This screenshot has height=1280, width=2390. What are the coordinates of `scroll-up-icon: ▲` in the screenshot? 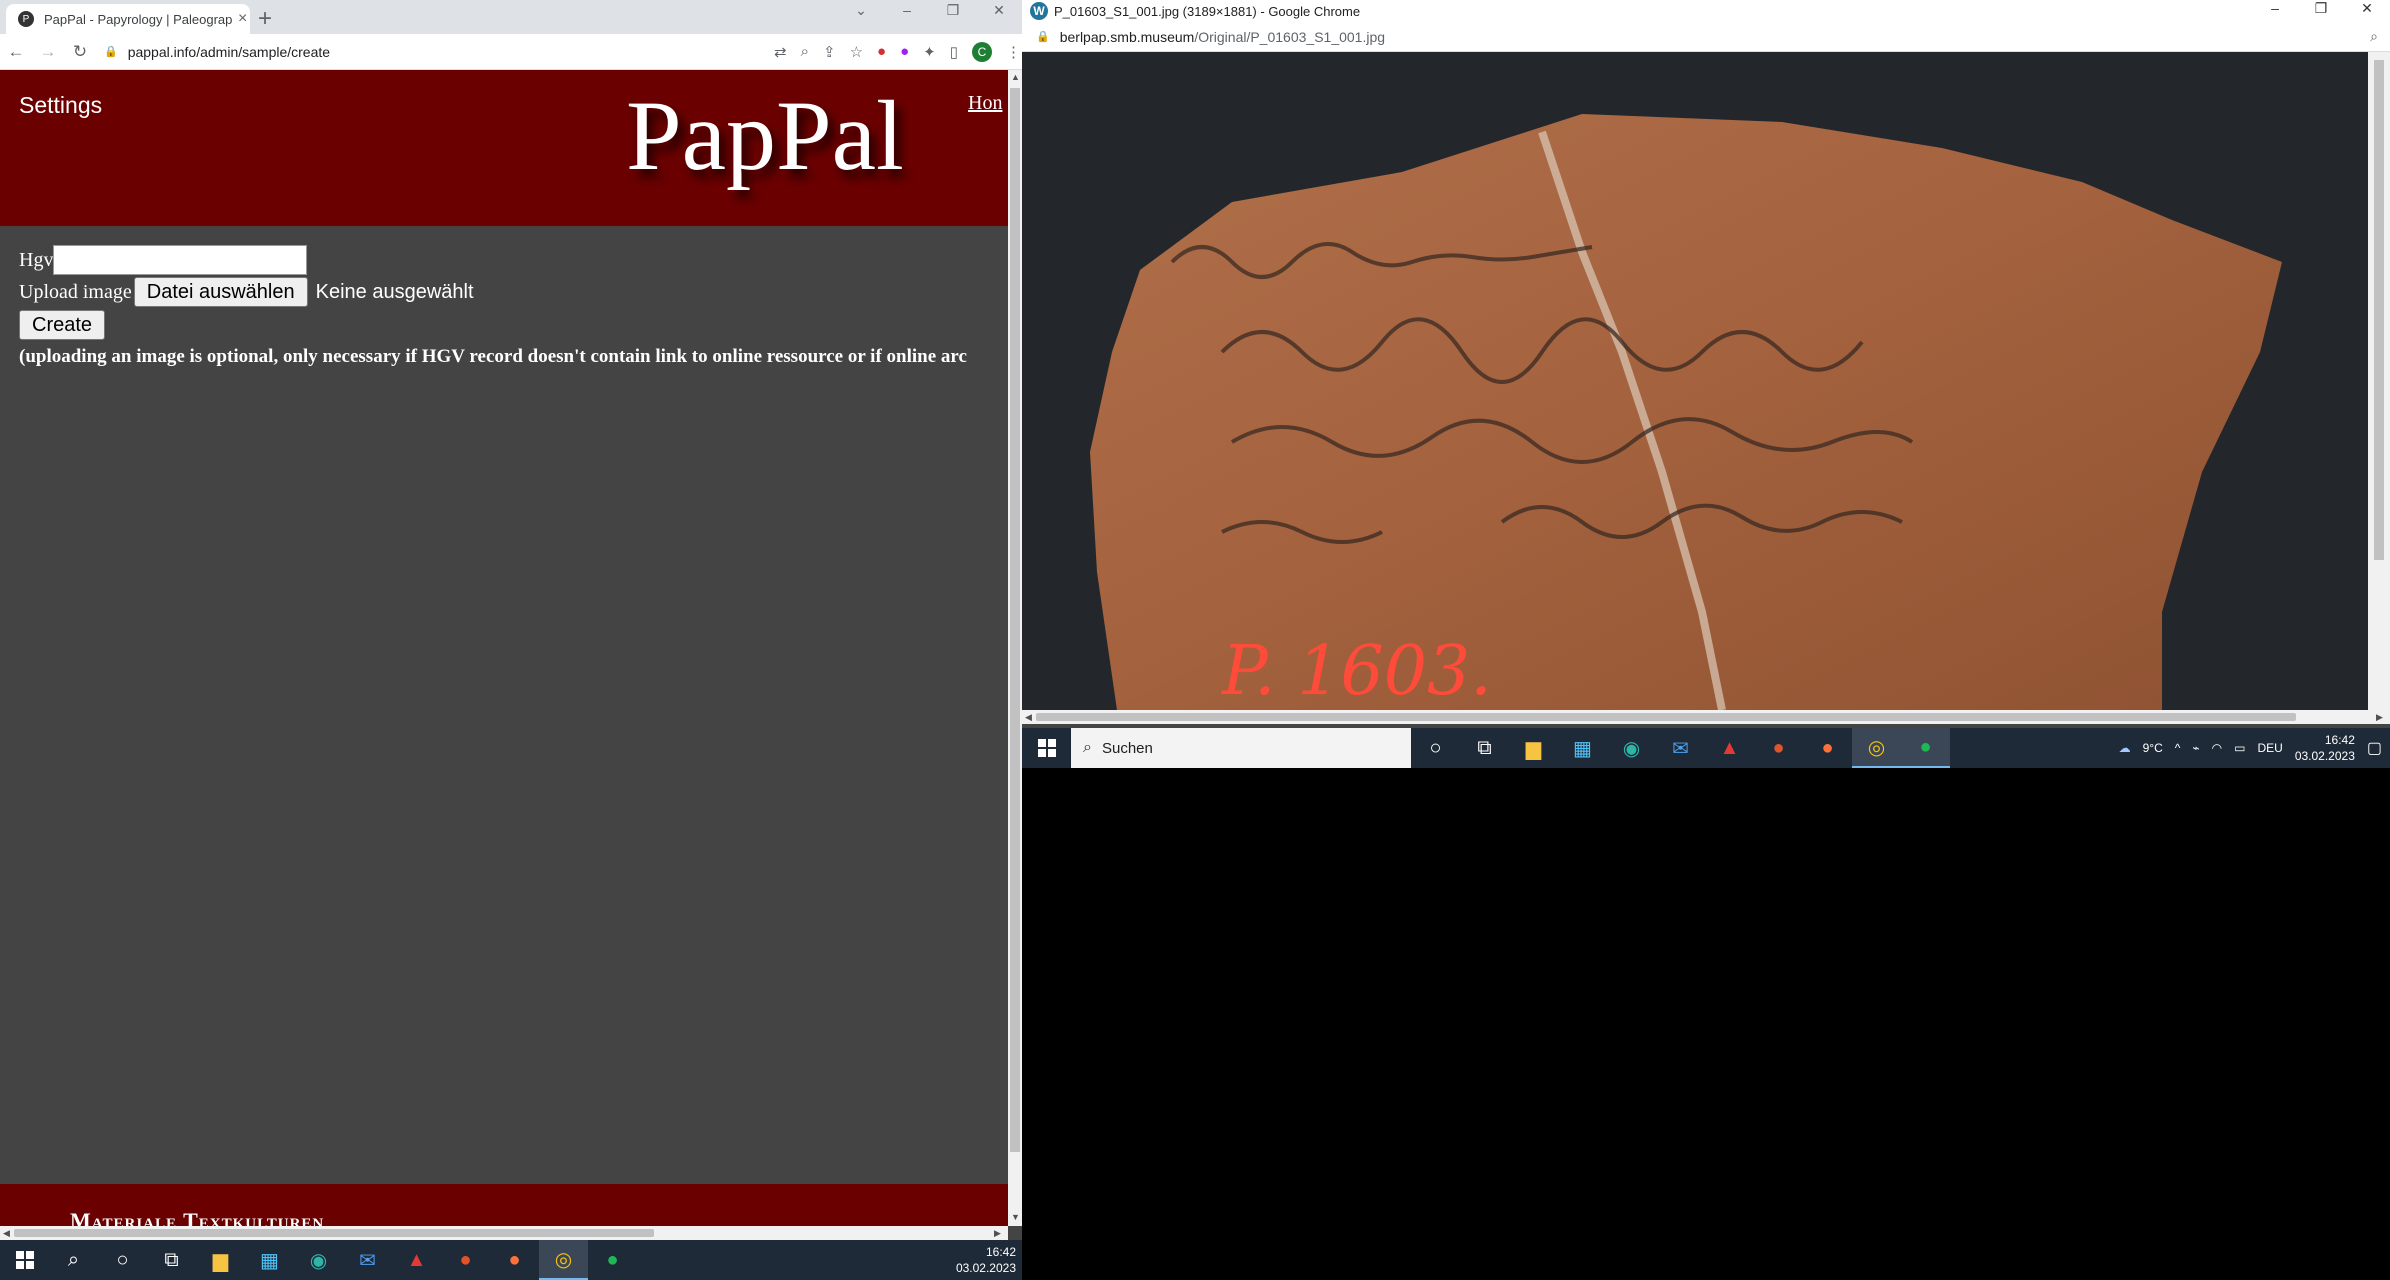 It's located at (1015, 77).